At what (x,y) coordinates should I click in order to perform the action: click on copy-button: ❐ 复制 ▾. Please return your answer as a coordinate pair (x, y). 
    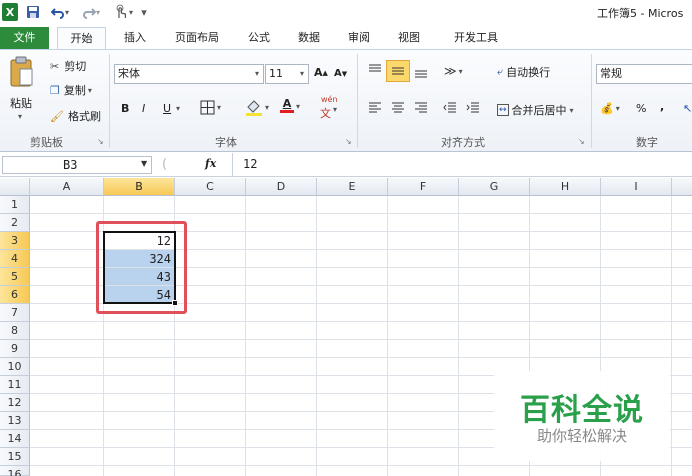
    Looking at the image, I should click on (71, 90).